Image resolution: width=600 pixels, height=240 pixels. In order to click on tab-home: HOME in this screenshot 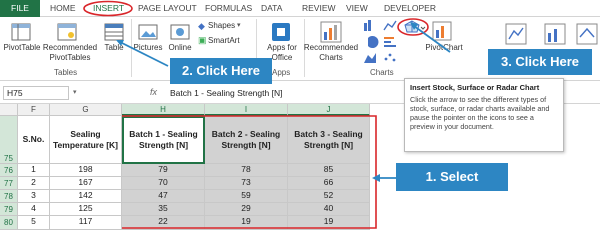, I will do `click(63, 8)`.